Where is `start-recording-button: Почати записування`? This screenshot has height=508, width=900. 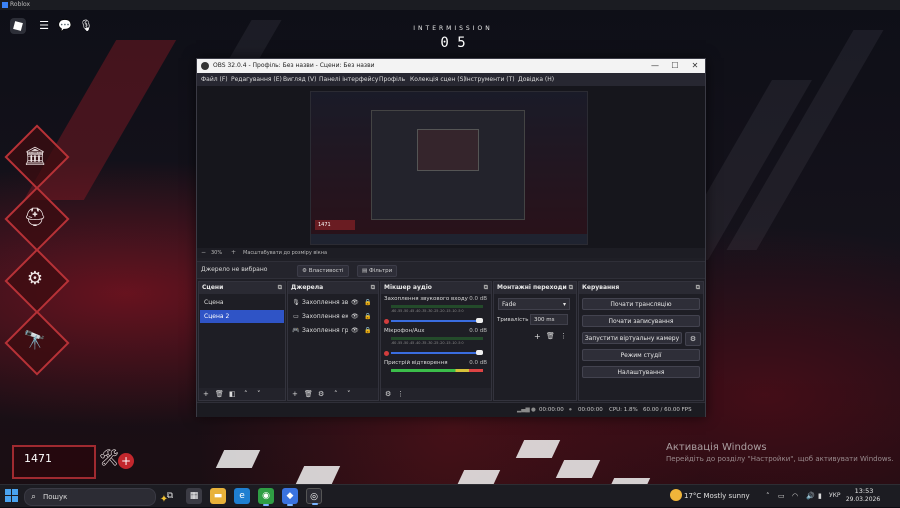 start-recording-button: Почати записування is located at coordinates (641, 321).